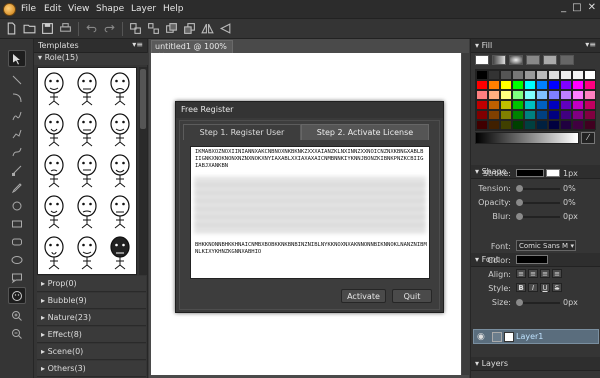 The width and height of the screenshot is (600, 378). Describe the element at coordinates (499, 60) in the screenshot. I see `linear-gradient-icon` at that location.